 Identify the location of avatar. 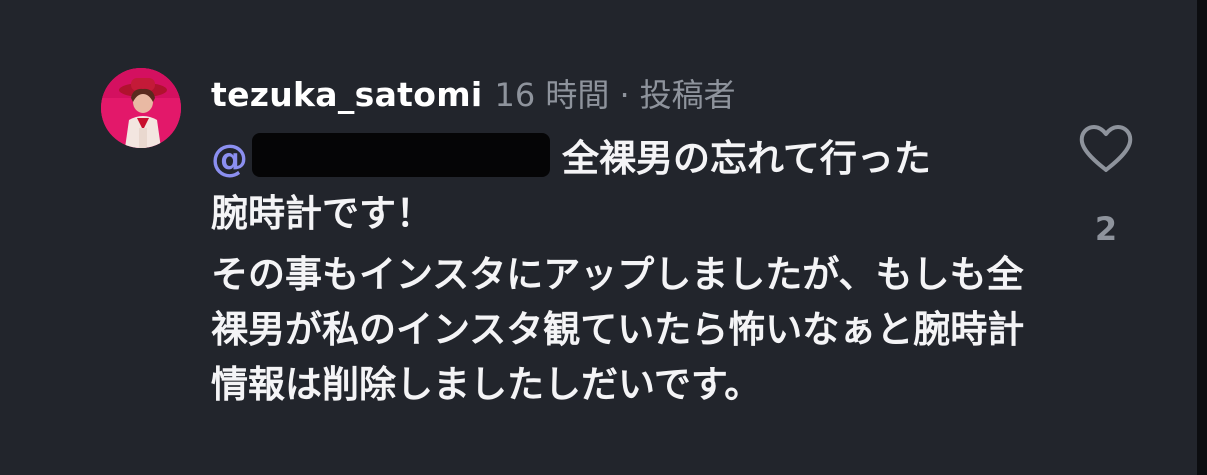
(141, 108).